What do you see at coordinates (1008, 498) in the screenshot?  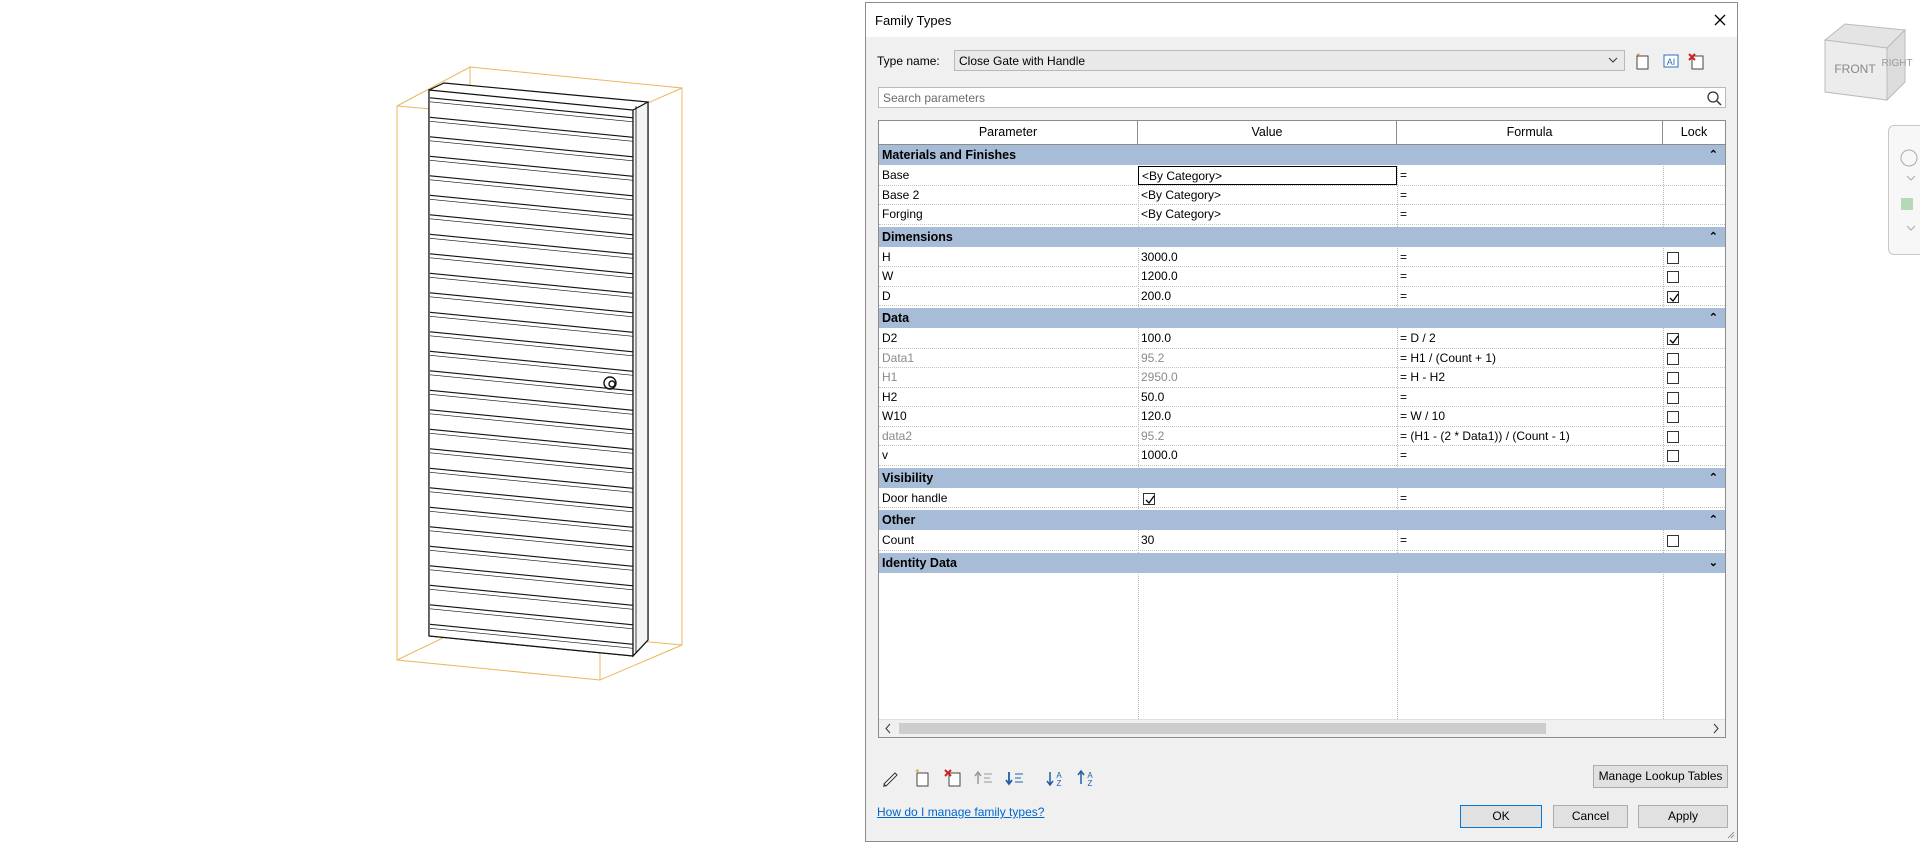 I see `parameter-name: Door handle` at bounding box center [1008, 498].